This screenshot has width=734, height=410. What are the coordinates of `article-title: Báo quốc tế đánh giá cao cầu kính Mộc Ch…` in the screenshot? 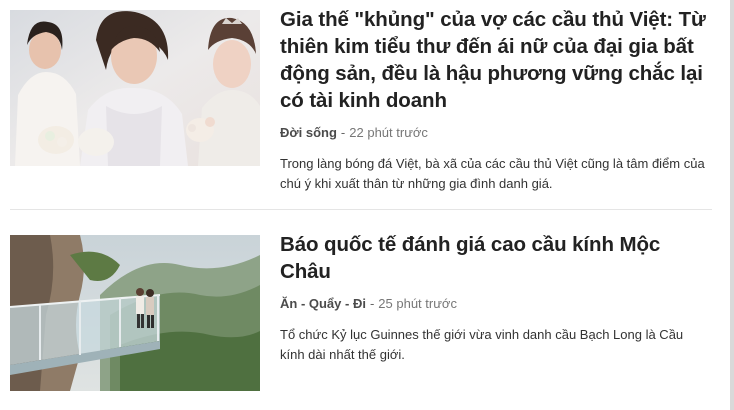 It's located at (495, 258).